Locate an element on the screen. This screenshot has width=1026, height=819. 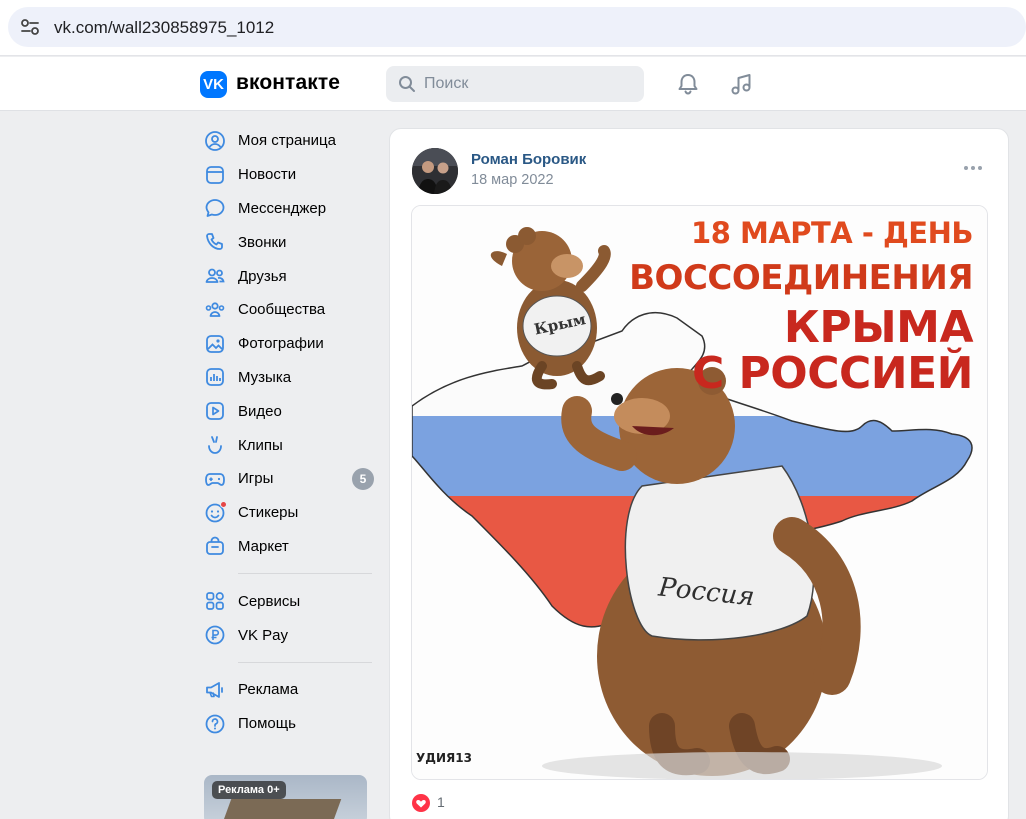
author-avatar is located at coordinates (435, 171).